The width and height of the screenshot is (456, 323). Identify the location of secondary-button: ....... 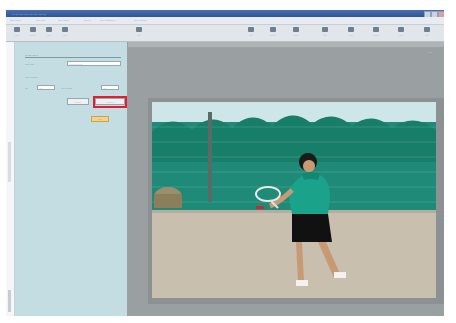
(78, 101).